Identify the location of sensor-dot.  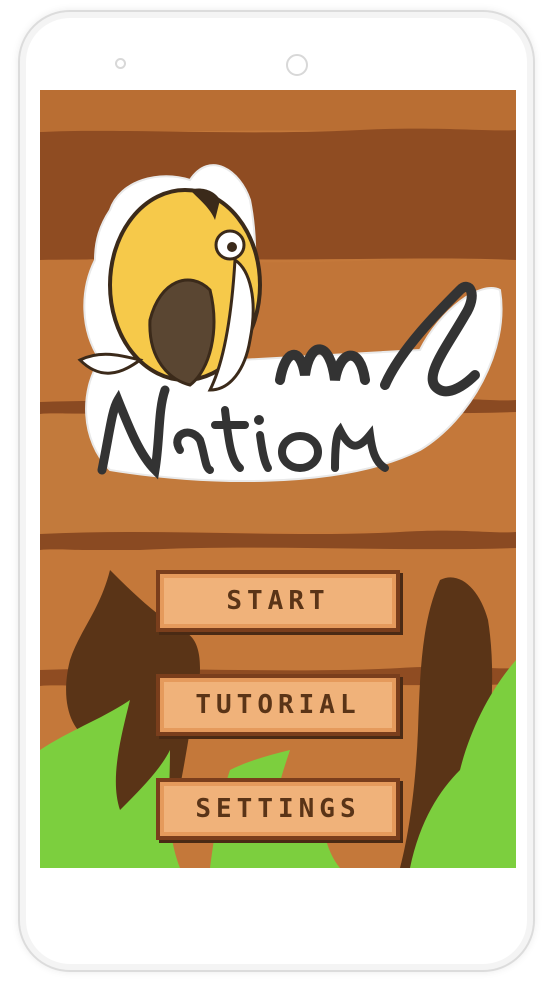
(120, 63).